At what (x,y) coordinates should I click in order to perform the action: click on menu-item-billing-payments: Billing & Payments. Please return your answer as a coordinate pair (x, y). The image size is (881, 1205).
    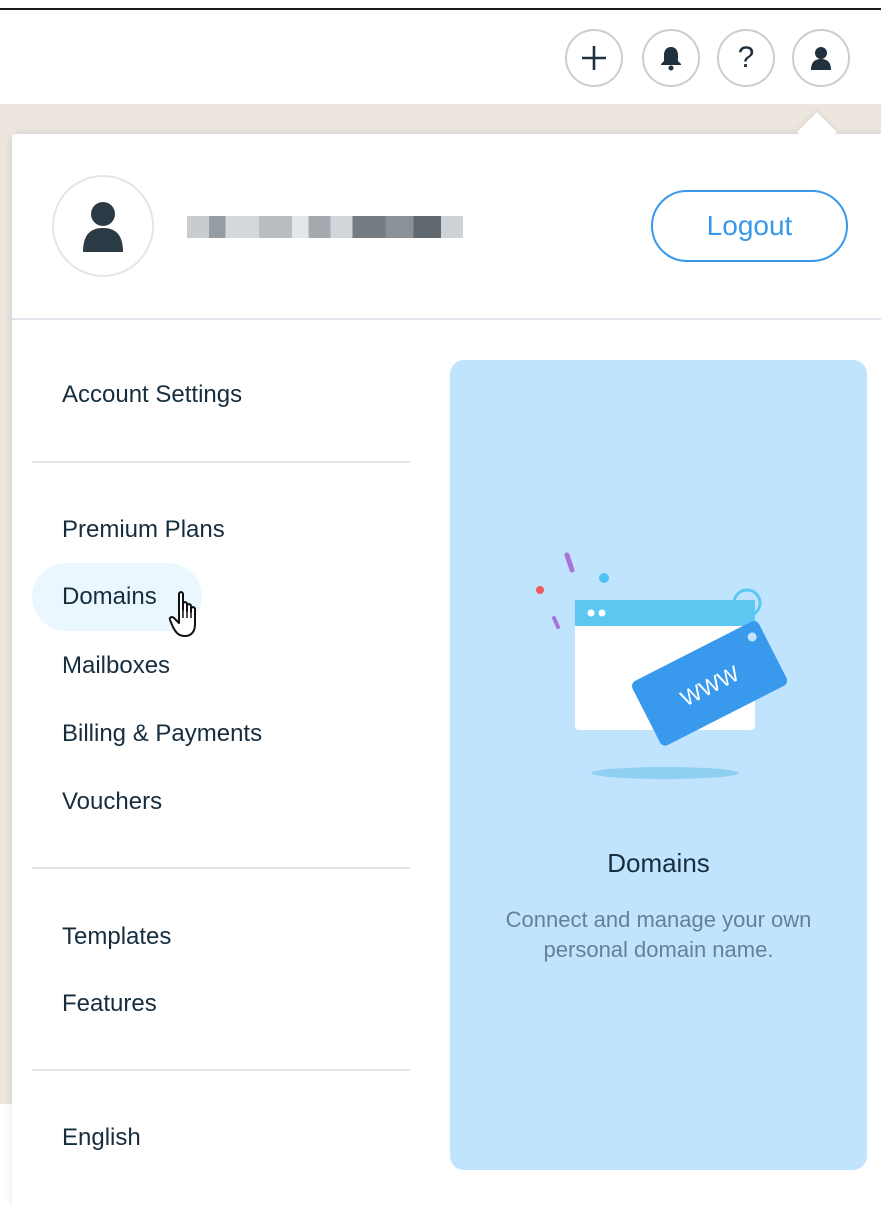
    Looking at the image, I should click on (162, 734).